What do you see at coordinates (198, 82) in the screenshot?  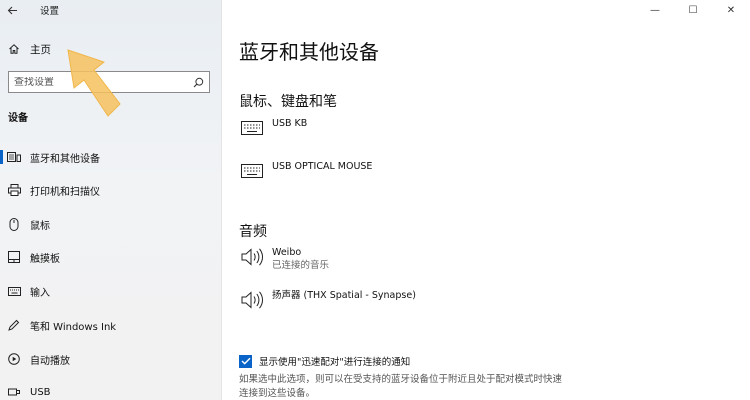 I see `search-icon` at bounding box center [198, 82].